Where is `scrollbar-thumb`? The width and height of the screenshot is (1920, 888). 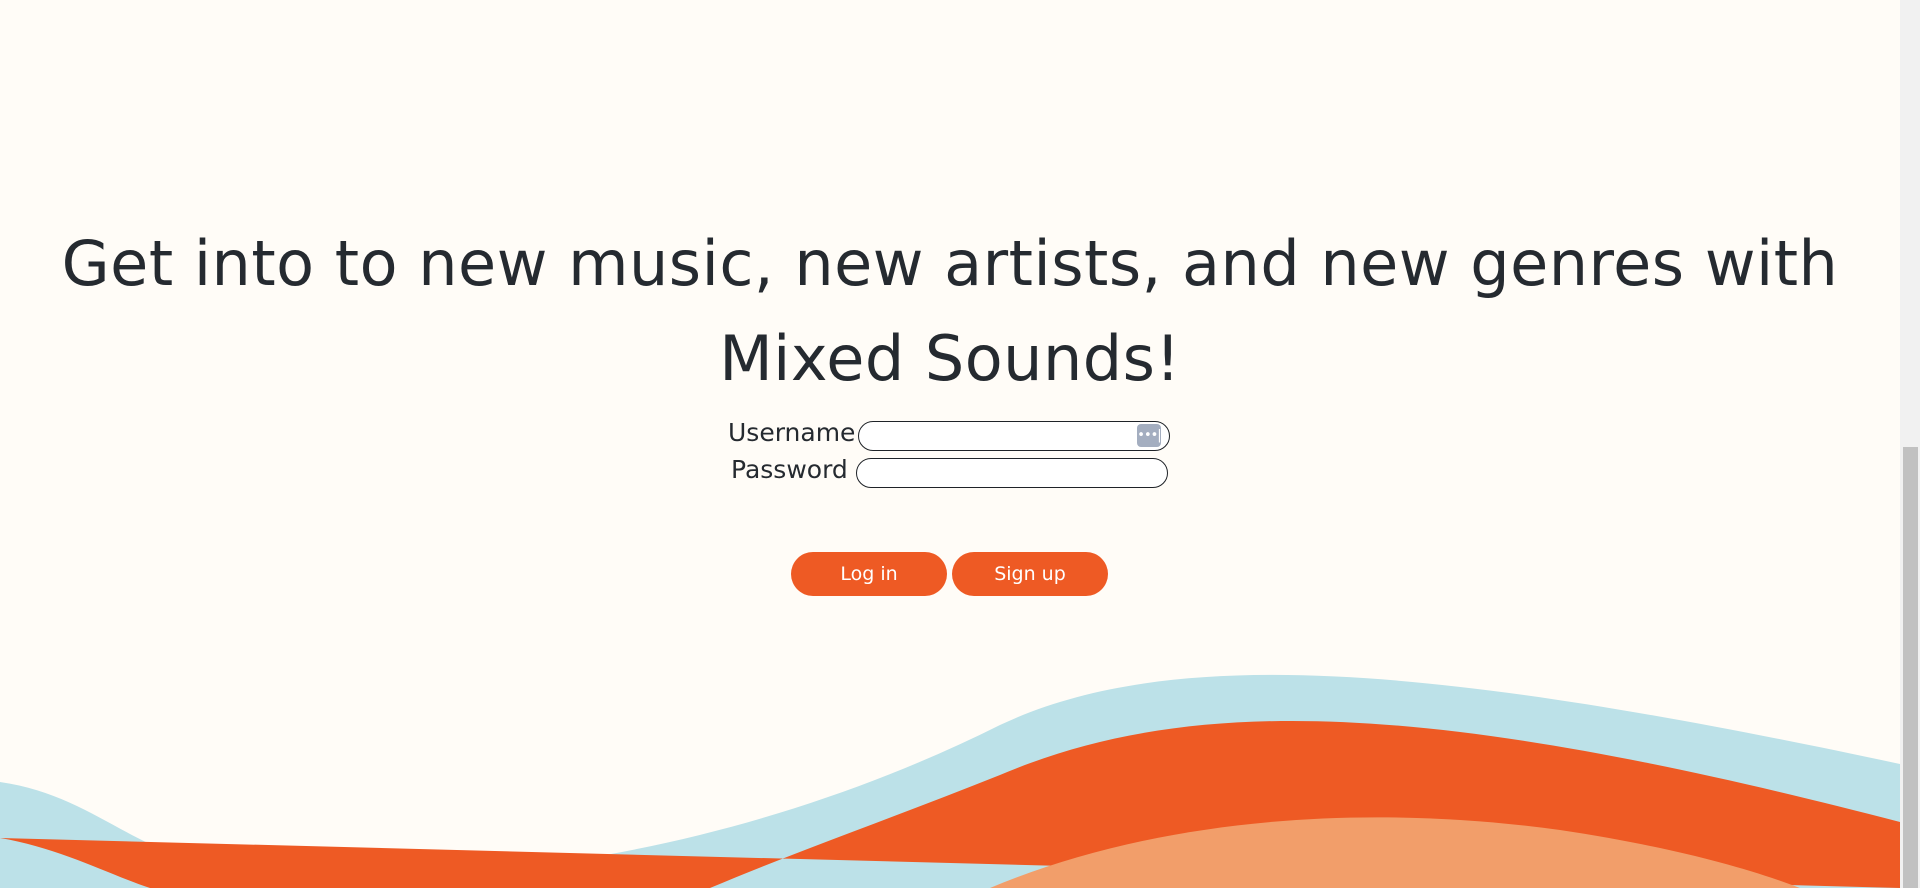
scrollbar-thumb is located at coordinates (1910, 667).